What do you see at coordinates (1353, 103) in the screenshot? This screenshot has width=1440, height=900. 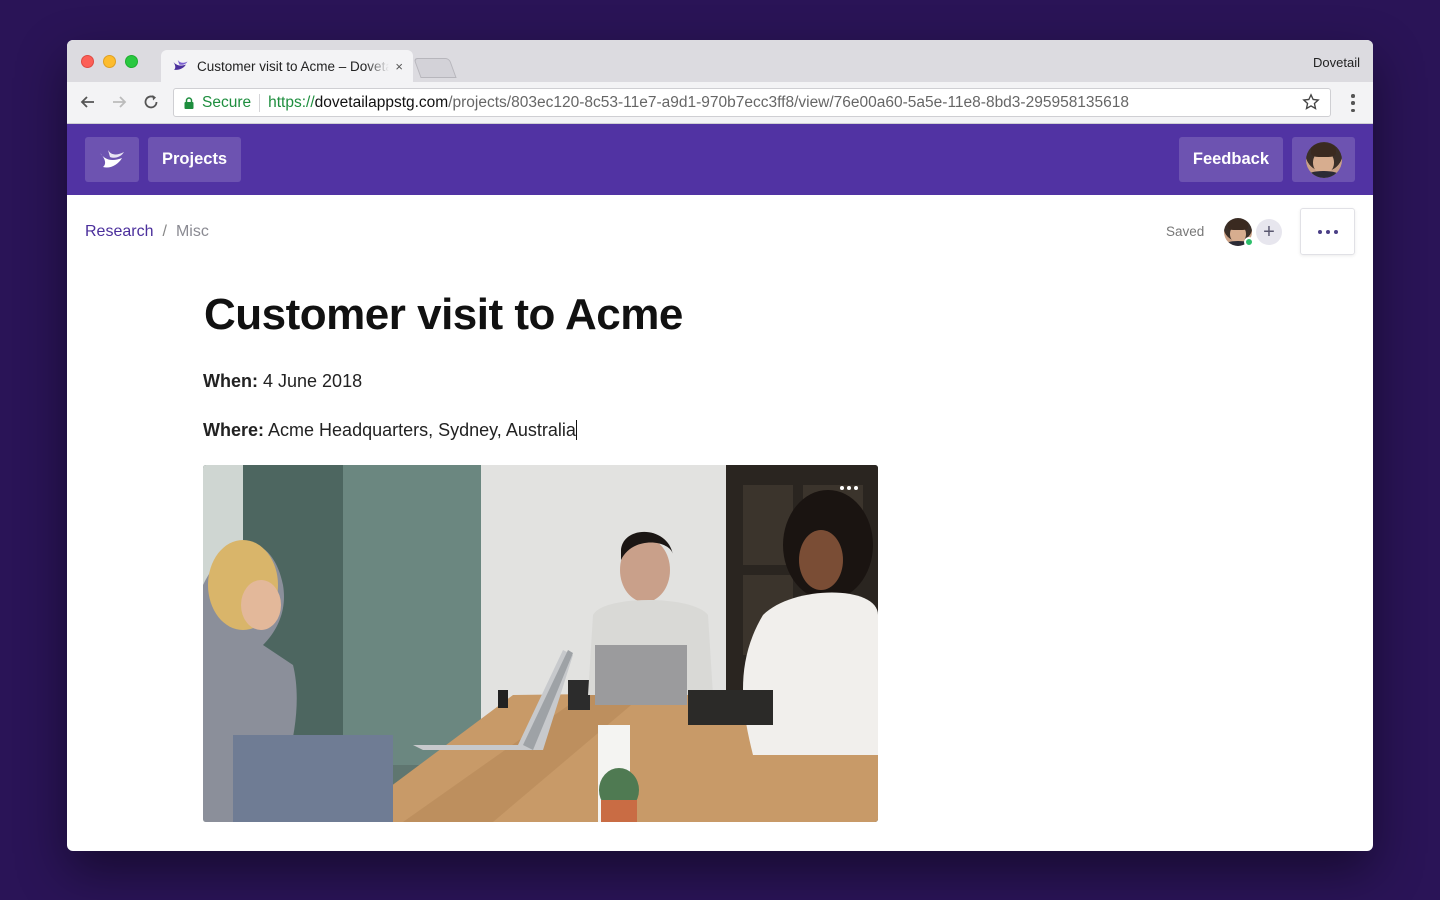 I see `browser-menu-icon` at bounding box center [1353, 103].